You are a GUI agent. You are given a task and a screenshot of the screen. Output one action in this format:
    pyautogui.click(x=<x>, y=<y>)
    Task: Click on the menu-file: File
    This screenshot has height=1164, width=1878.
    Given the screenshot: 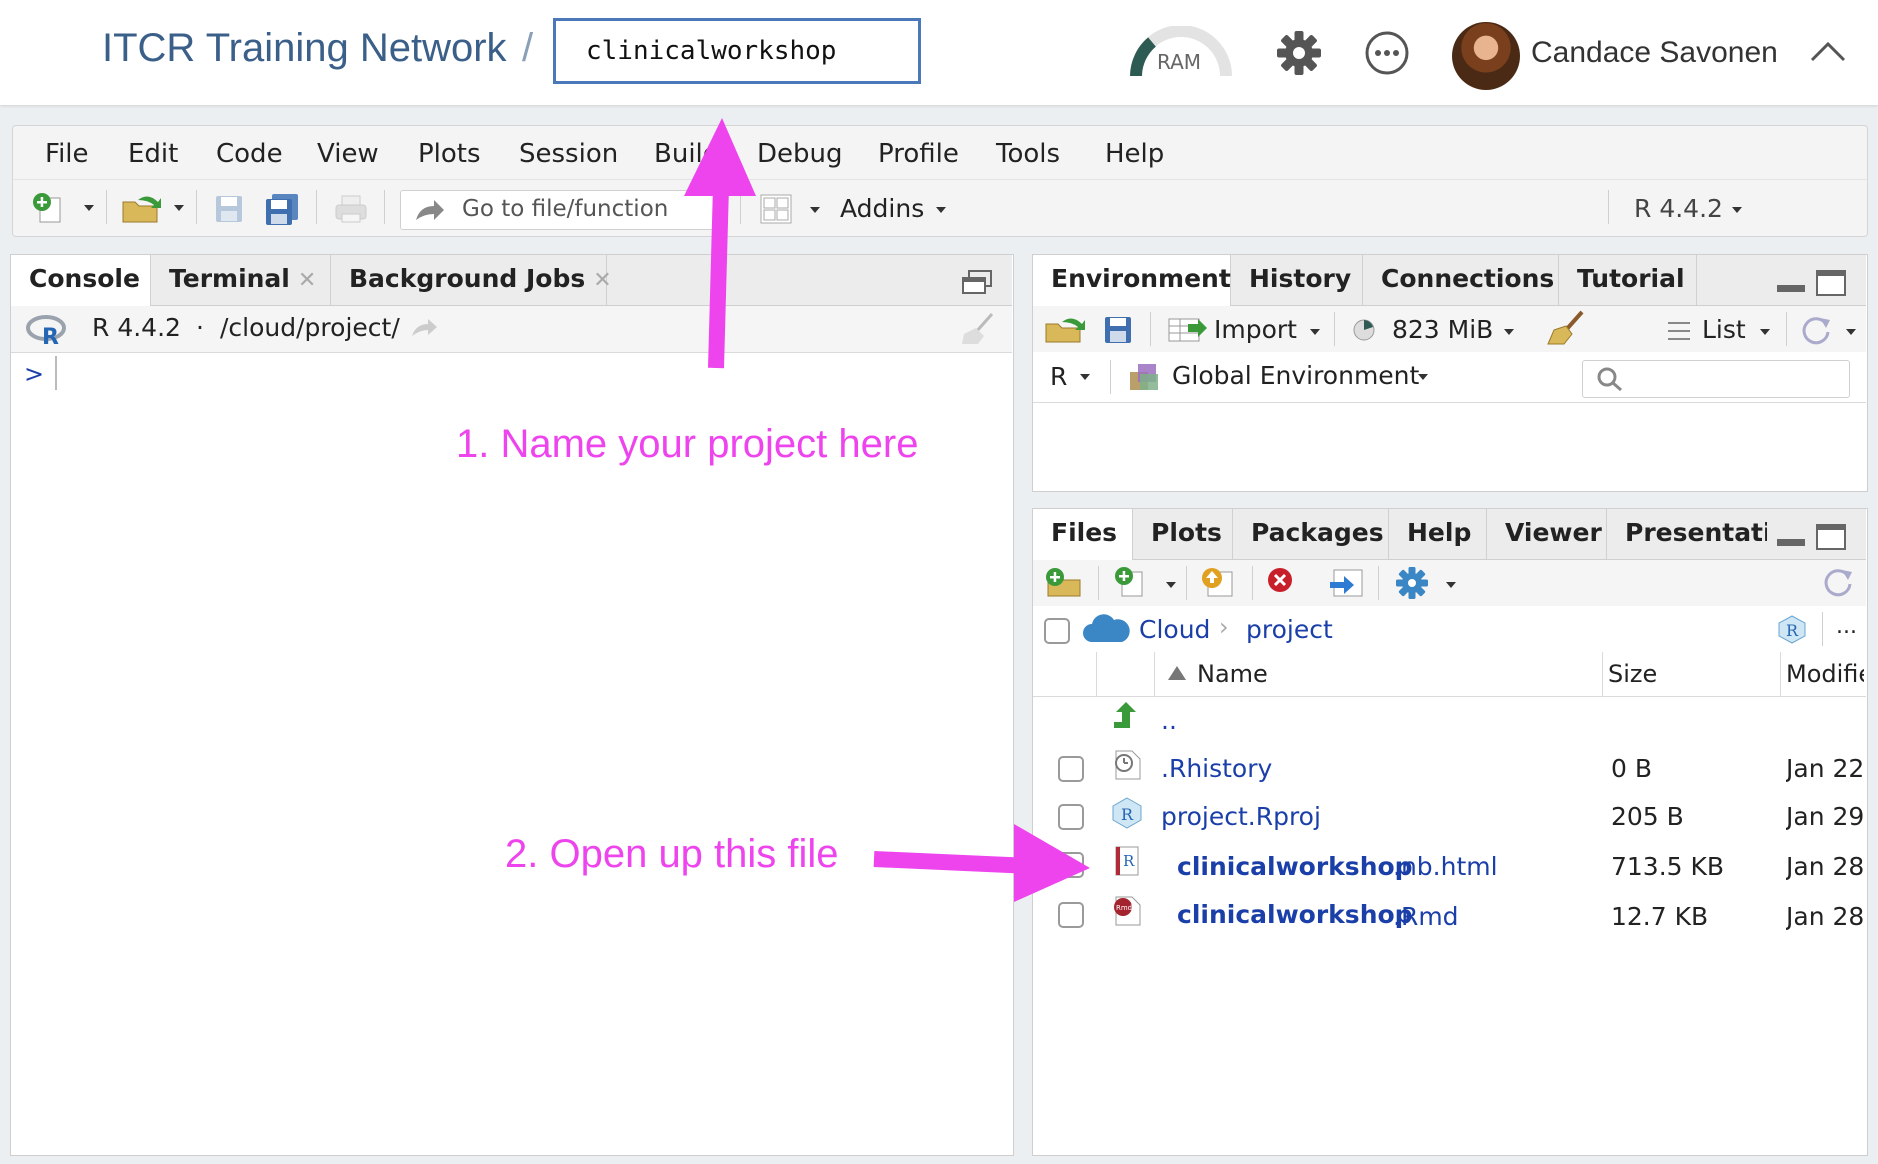 What is the action you would take?
    pyautogui.click(x=67, y=154)
    